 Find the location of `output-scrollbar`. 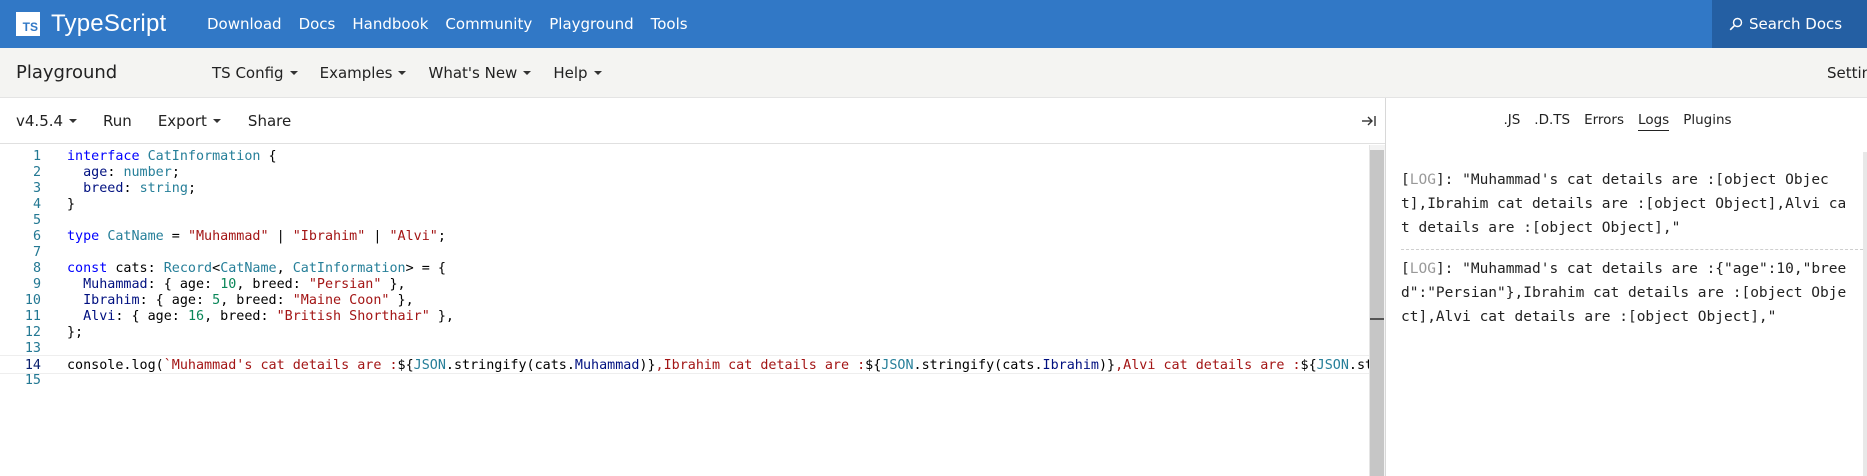

output-scrollbar is located at coordinates (1865, 314).